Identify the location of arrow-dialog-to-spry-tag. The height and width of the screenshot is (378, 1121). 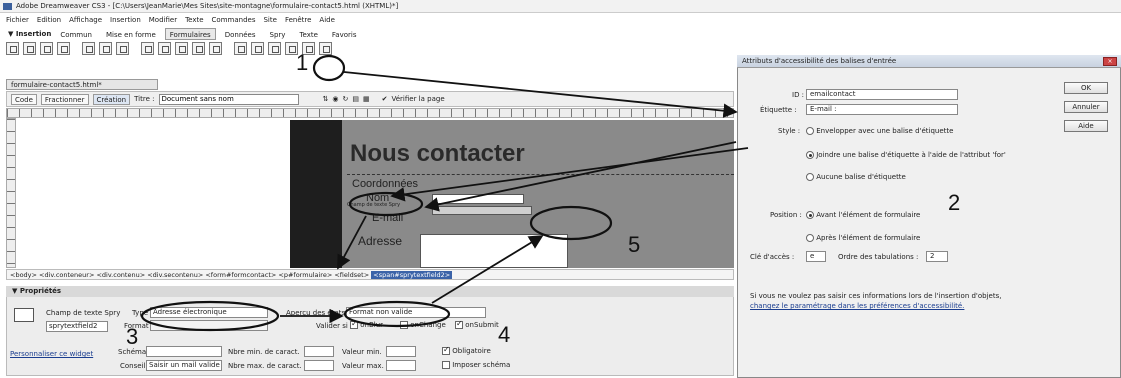
(569, 174).